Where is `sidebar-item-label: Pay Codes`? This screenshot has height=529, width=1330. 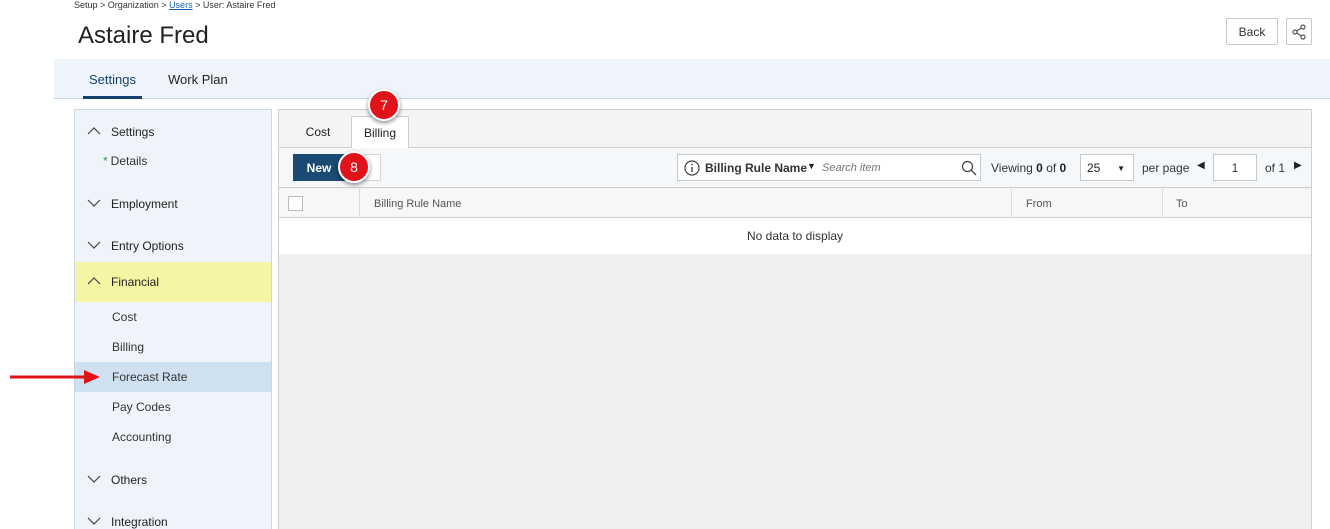
sidebar-item-label: Pay Codes is located at coordinates (141, 407).